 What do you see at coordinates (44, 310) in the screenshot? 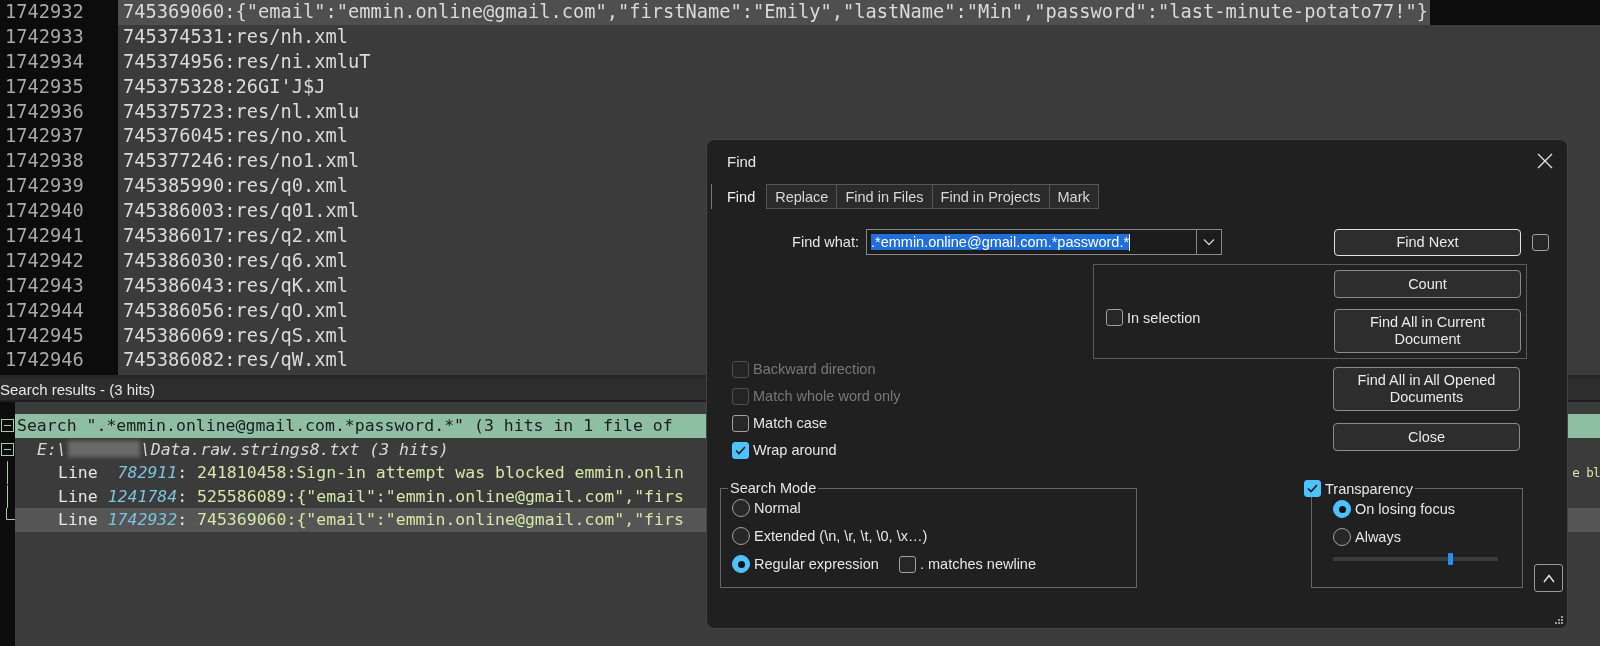
I see `line-number: 1742944` at bounding box center [44, 310].